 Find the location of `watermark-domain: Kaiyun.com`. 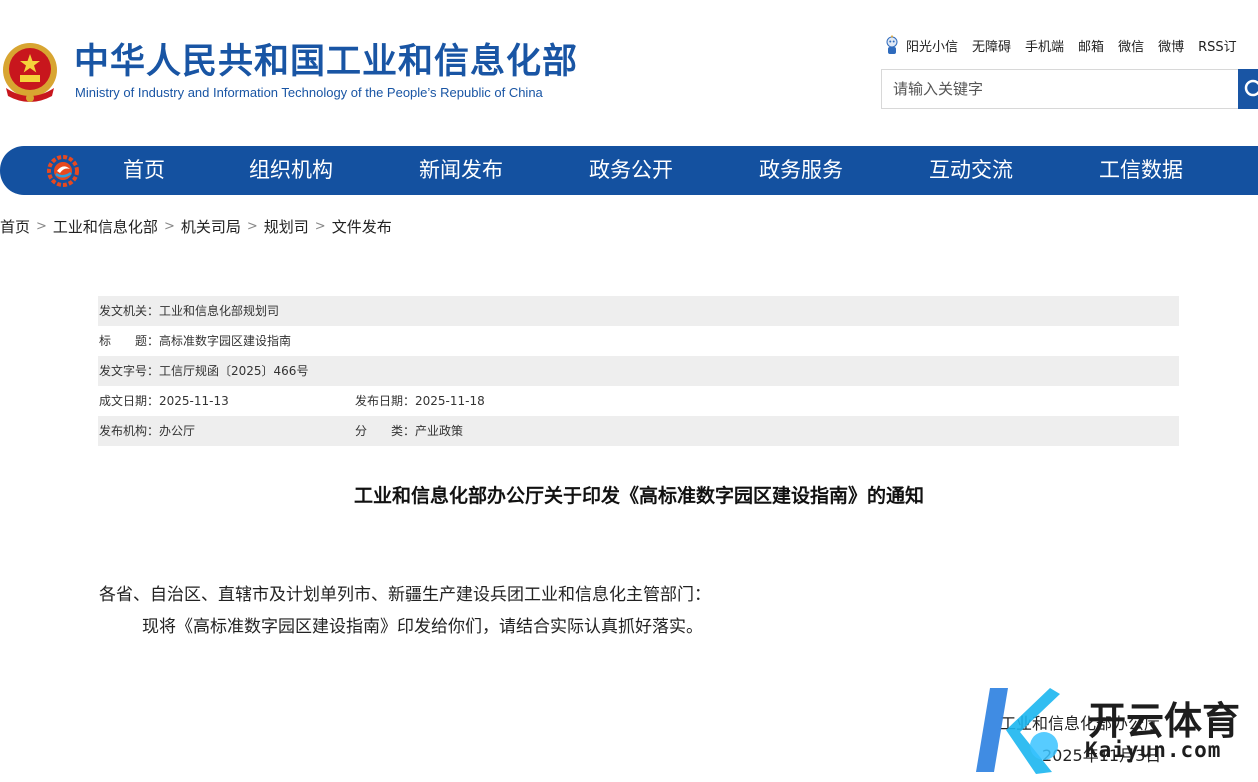

watermark-domain: Kaiyun.com is located at coordinates (1153, 750).